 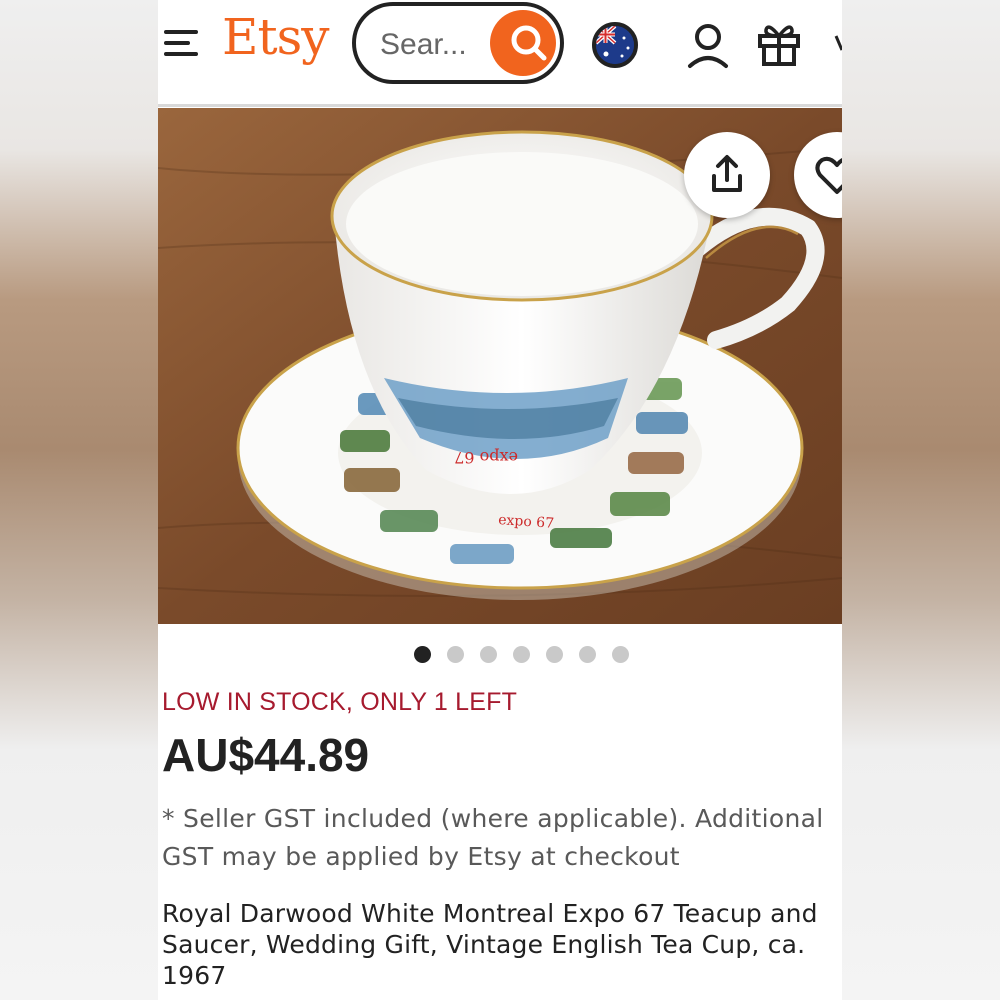 I want to click on etsy-logo: Etsy, so click(x=275, y=37).